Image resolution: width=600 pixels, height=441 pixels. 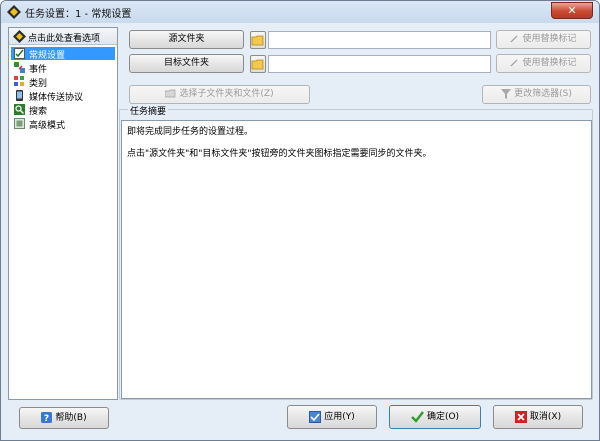 I want to click on target-folder-button: 目标文件夹, so click(x=186, y=63).